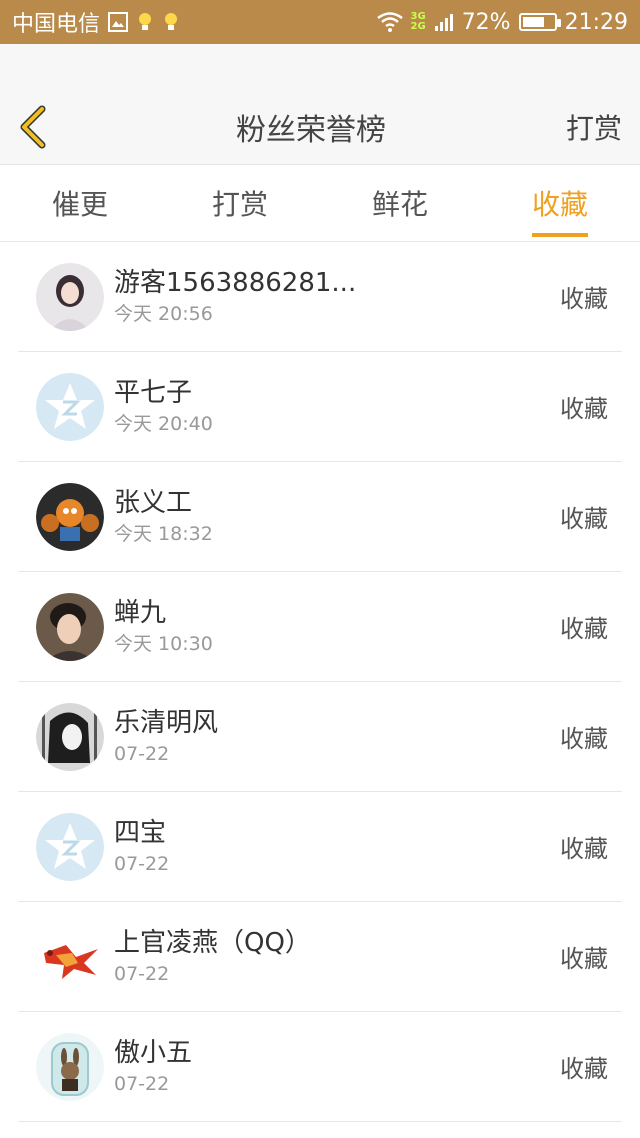 The width and height of the screenshot is (640, 1138). I want to click on avatar-phoenix-icon, so click(70, 956).